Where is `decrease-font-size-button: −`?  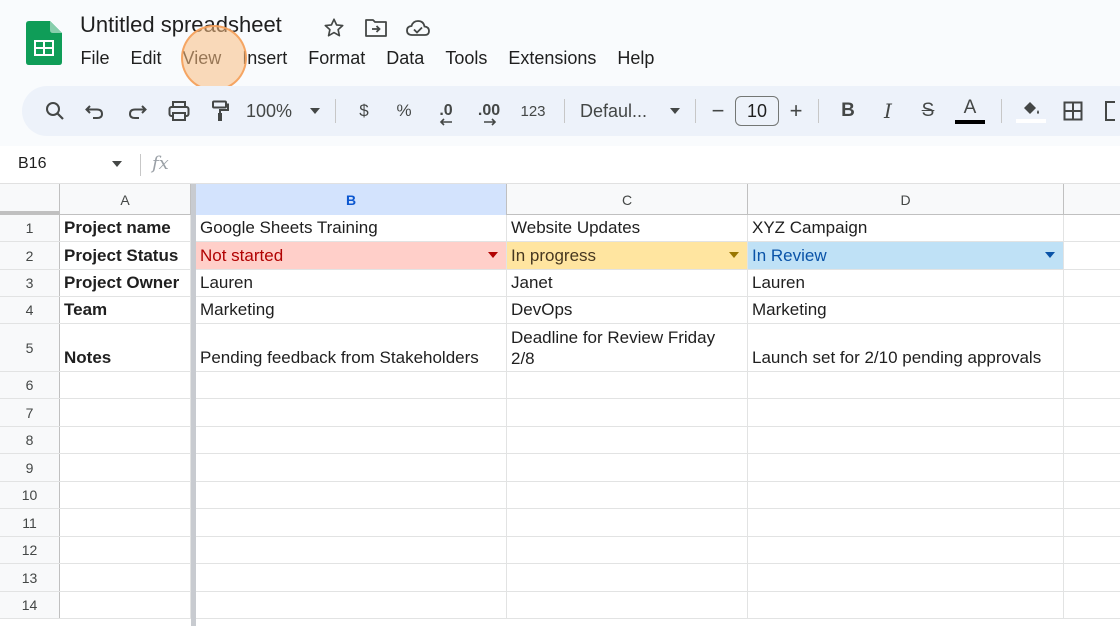 decrease-font-size-button: − is located at coordinates (718, 111).